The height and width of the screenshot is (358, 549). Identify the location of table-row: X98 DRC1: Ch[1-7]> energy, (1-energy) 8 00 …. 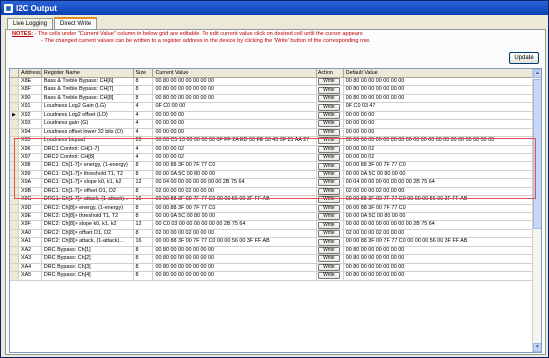
(275, 166).